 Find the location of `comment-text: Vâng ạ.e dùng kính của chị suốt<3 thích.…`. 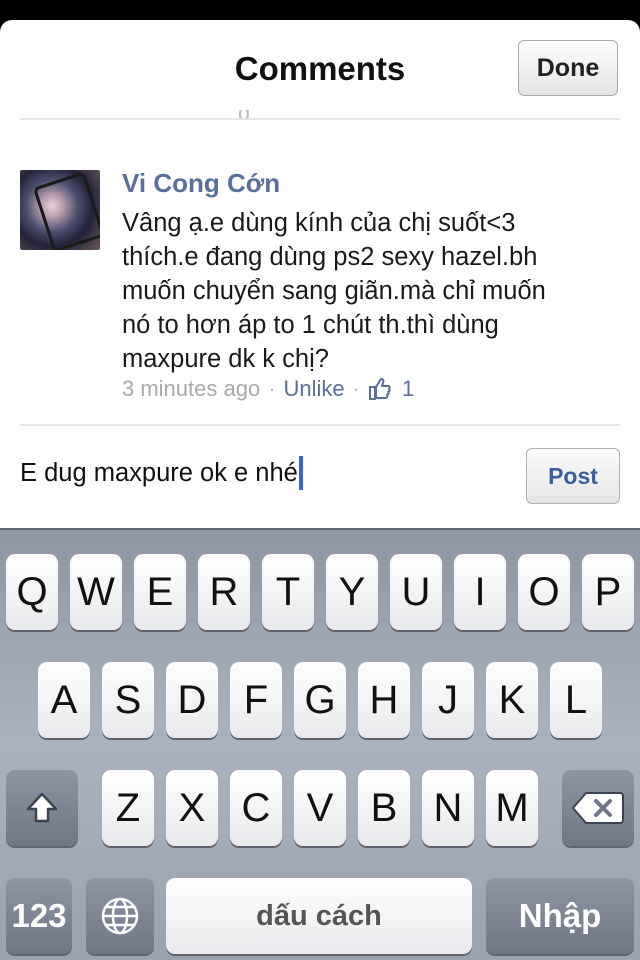

comment-text: Vâng ạ.e dùng kính của chị suốt<3 thích.… is located at coordinates (367, 291).